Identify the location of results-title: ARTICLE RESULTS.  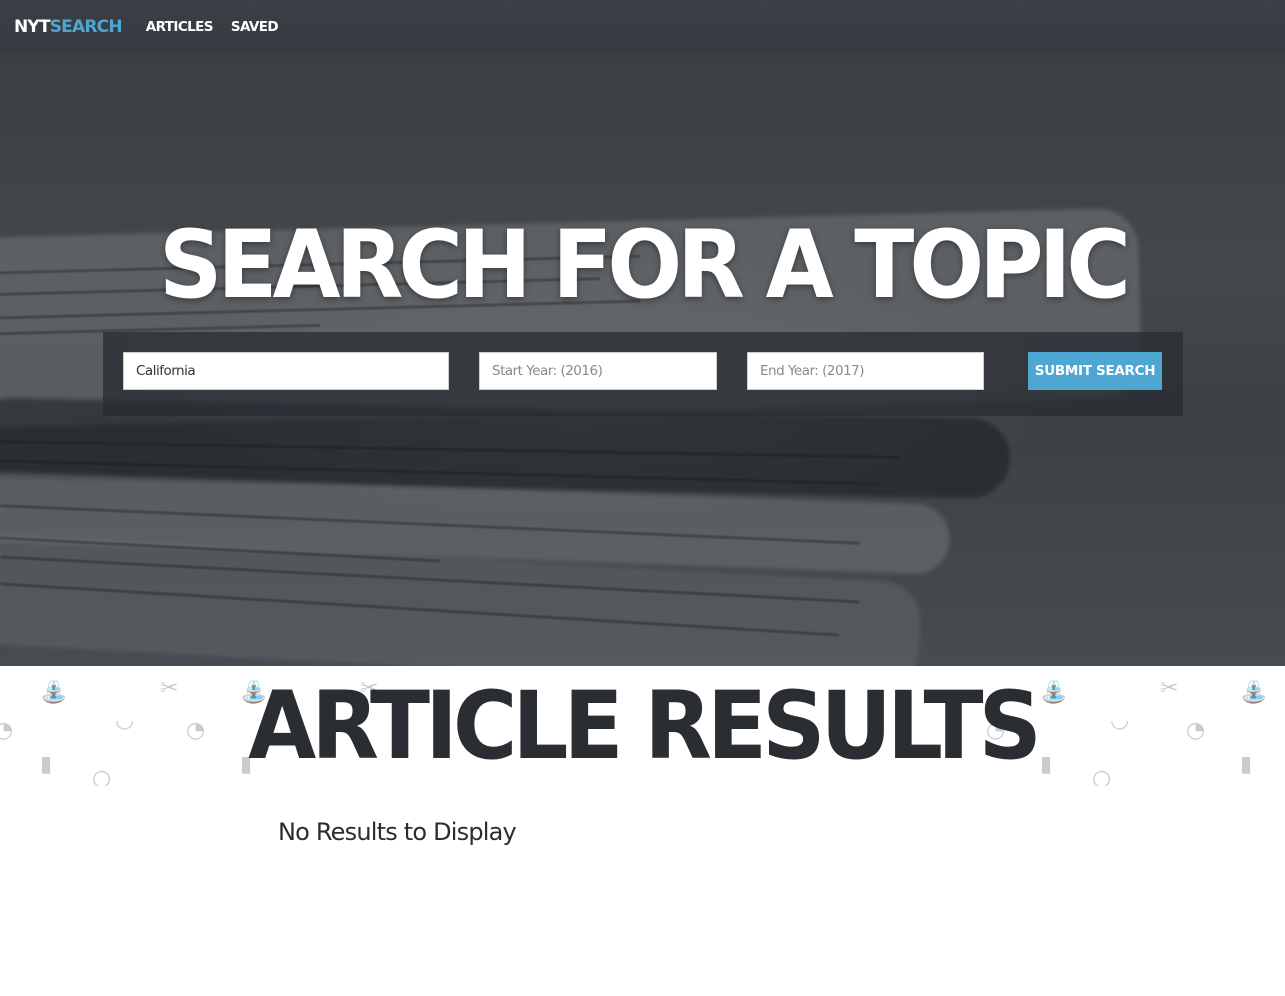
(645, 725).